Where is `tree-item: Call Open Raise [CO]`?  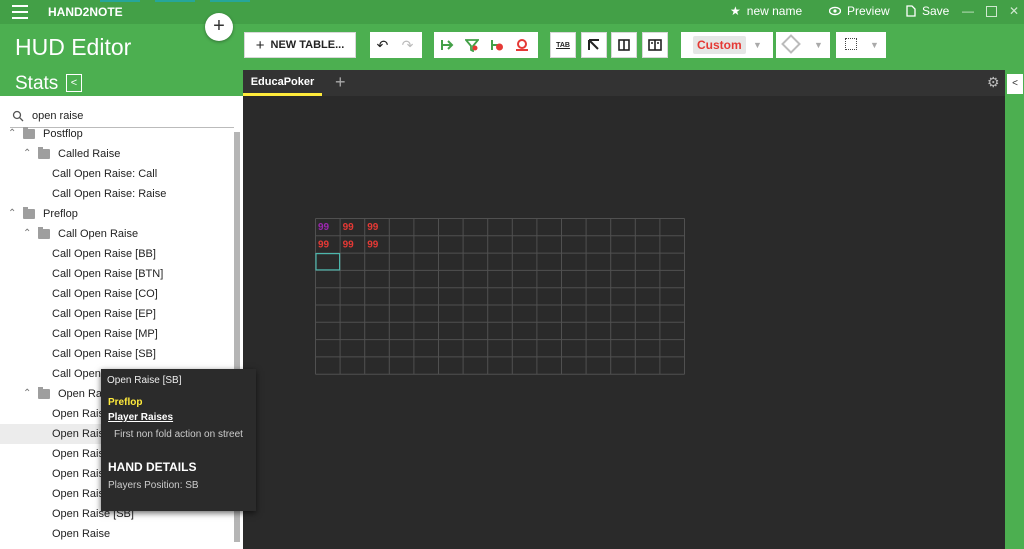
tree-item: Call Open Raise [CO] is located at coordinates (118, 294).